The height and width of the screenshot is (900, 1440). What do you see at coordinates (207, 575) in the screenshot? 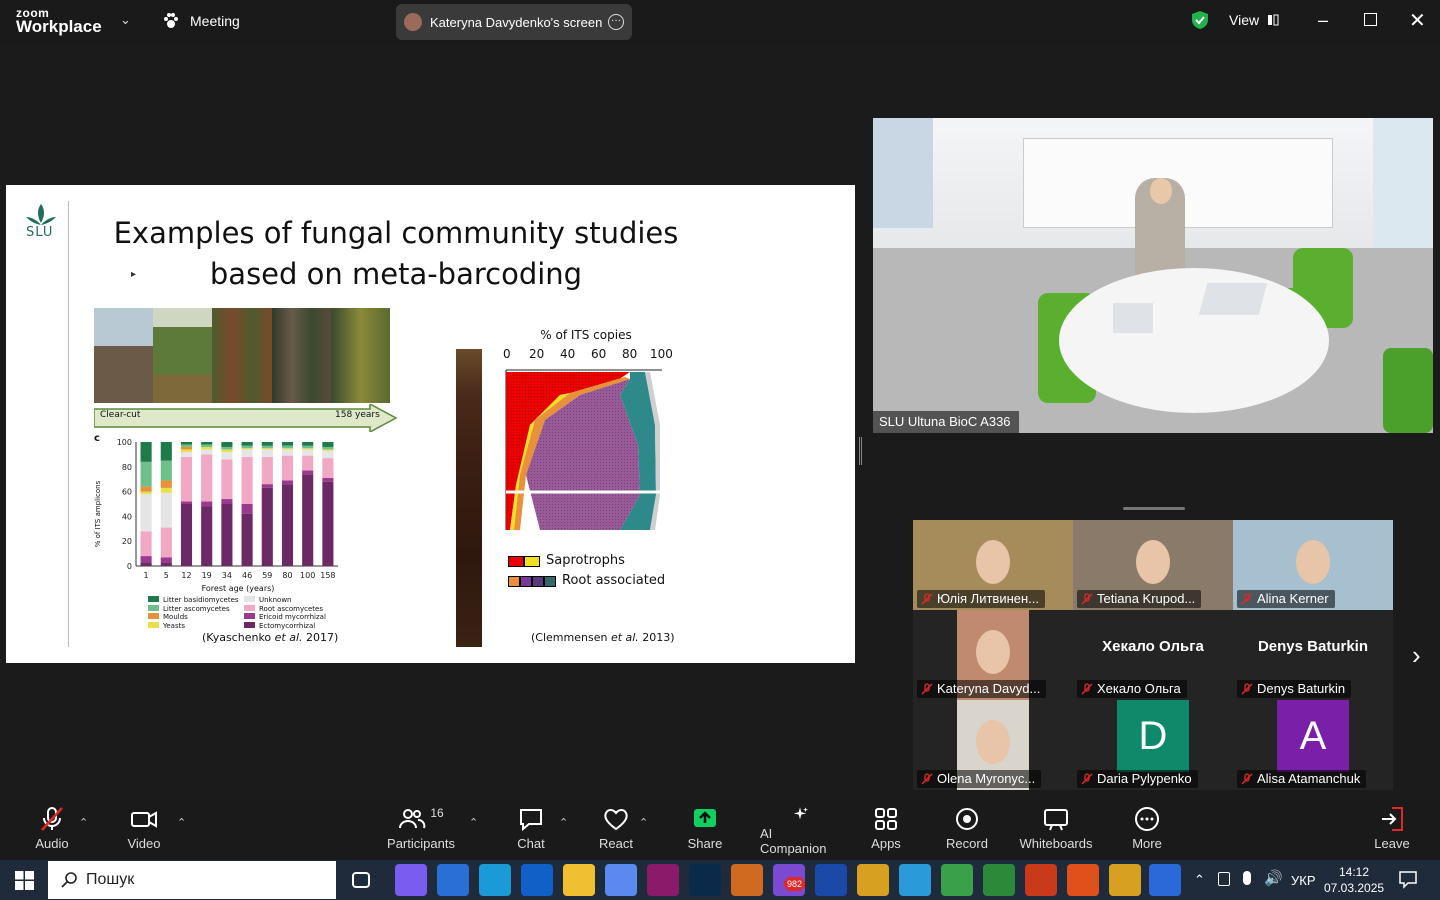
I see `x-tick-label: 19` at bounding box center [207, 575].